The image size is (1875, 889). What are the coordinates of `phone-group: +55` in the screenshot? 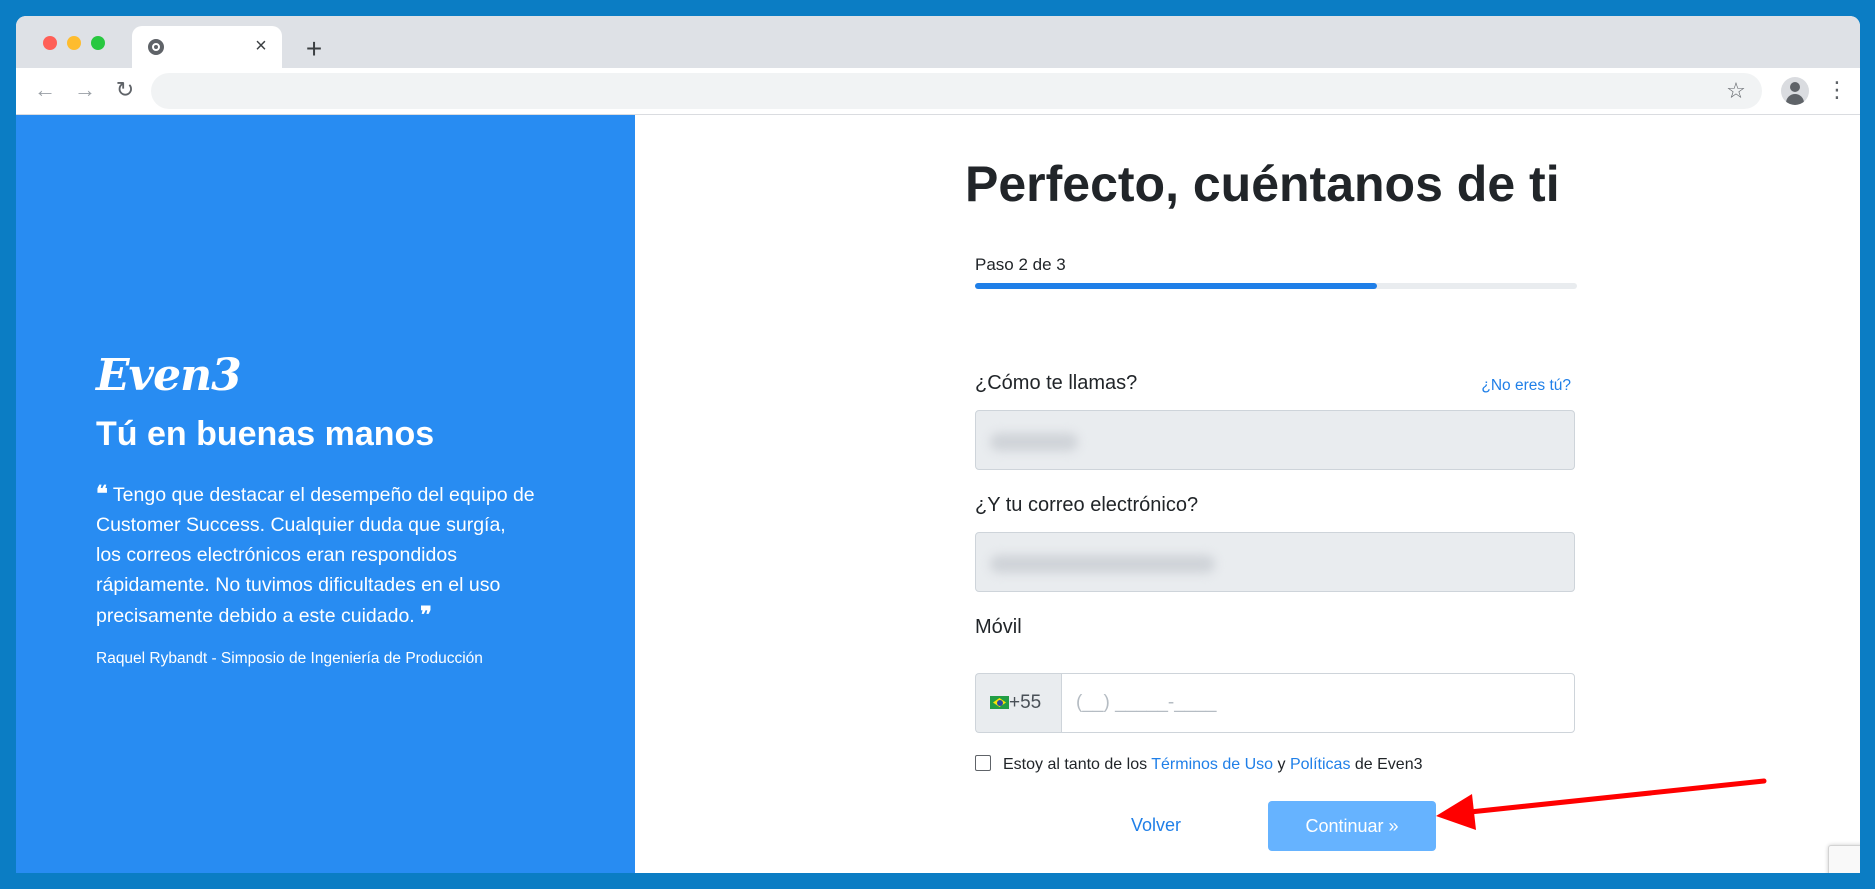 It's located at (1275, 703).